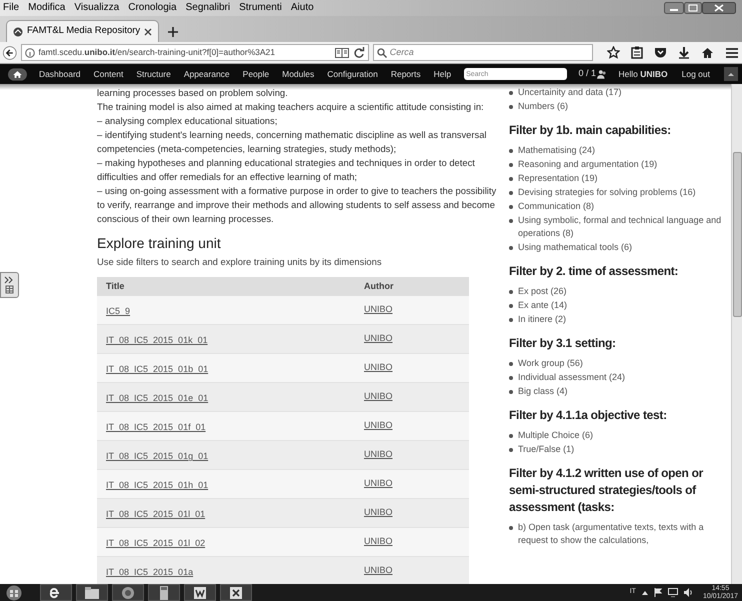 The width and height of the screenshot is (742, 601). Describe the element at coordinates (97, 8) in the screenshot. I see `menu-item: Visualizza` at that location.